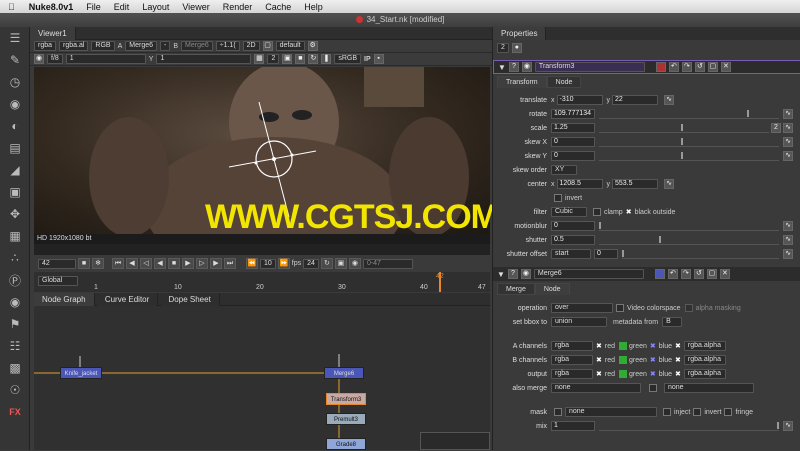 Image resolution: width=800 pixels, height=451 pixels. I want to click on node-transform3: Transform3, so click(346, 399).